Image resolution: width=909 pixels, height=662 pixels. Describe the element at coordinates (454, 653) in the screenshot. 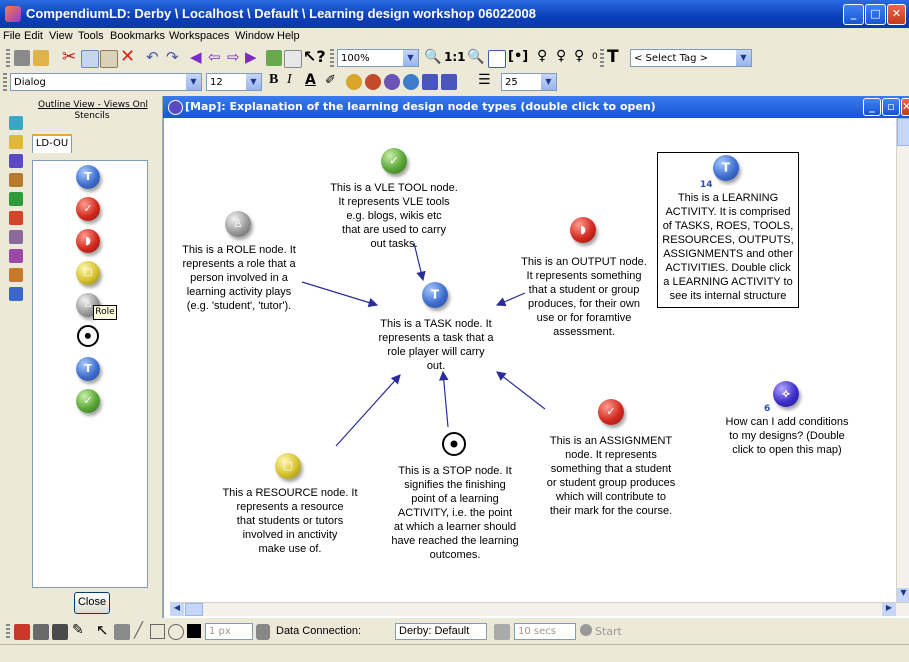

I see `status-bar` at that location.